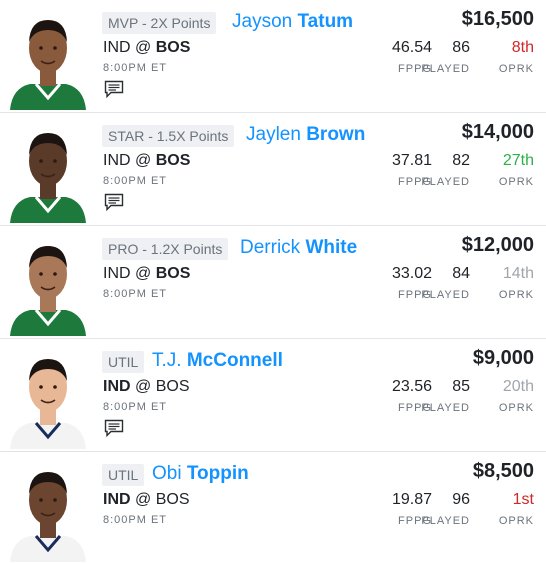 This screenshot has width=546, height=564. I want to click on roster-slot-badge: MVP - 2X Points, so click(159, 23).